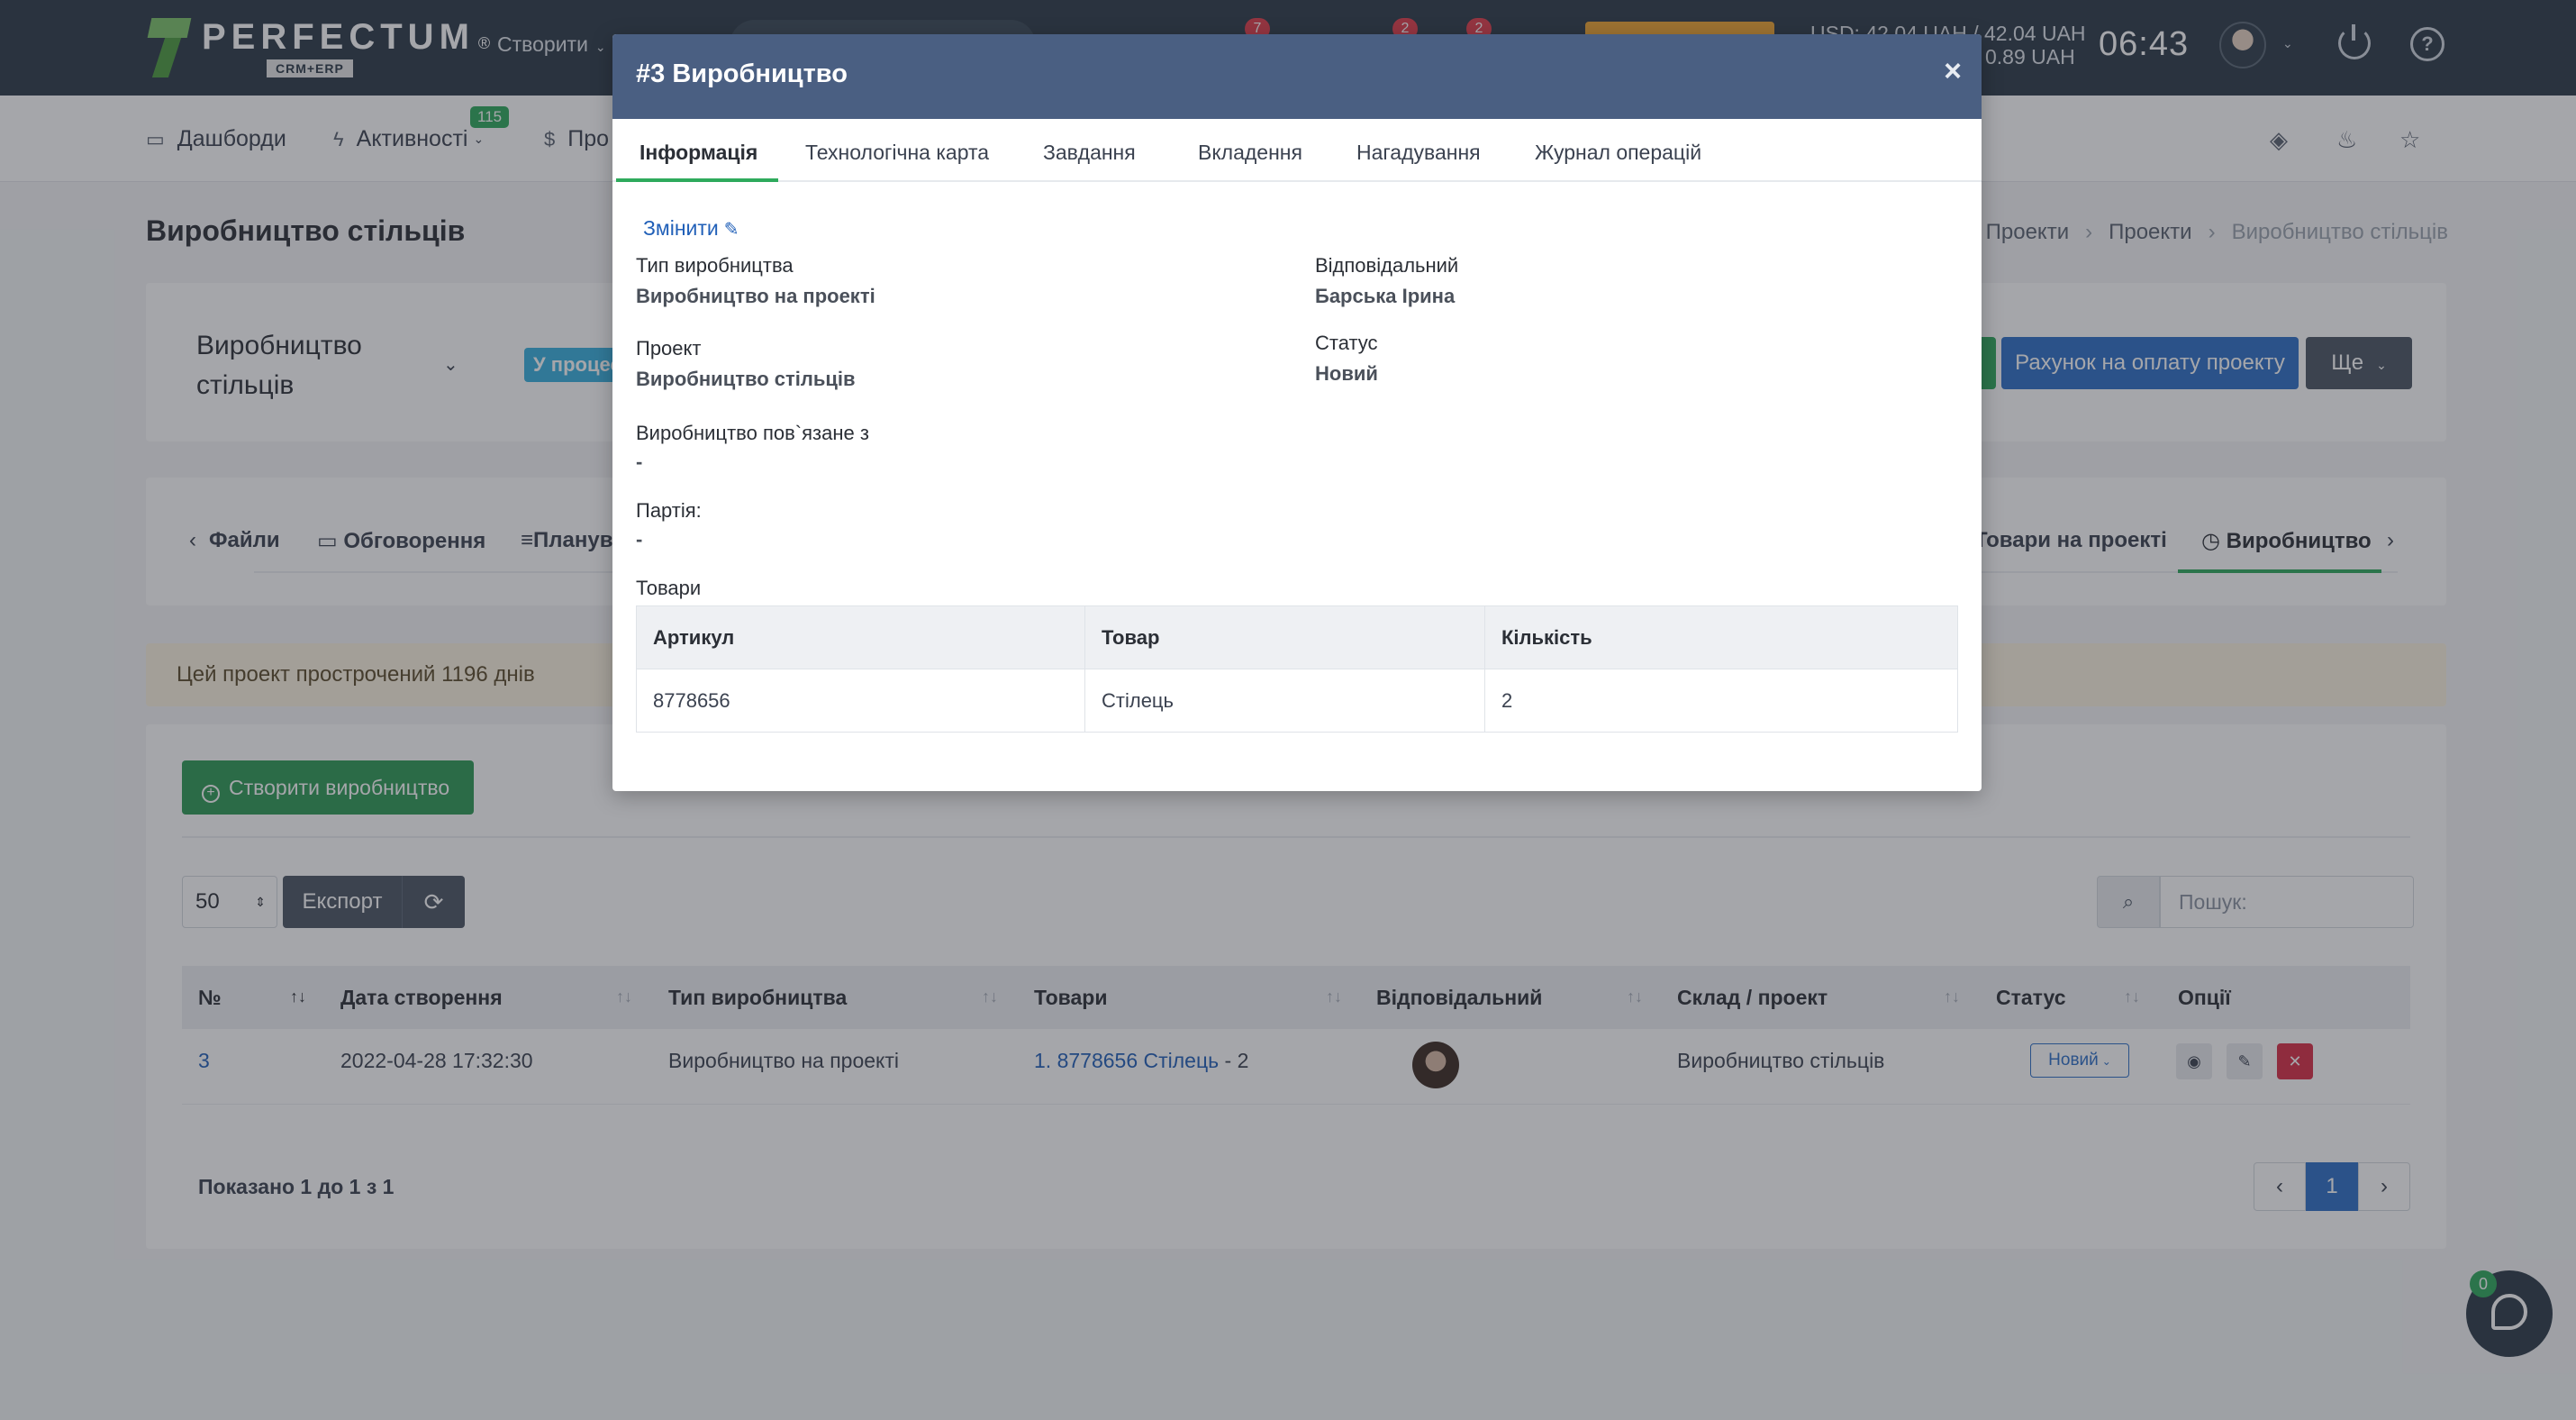  I want to click on field-label: Виробництво пов`язане з, so click(752, 433).